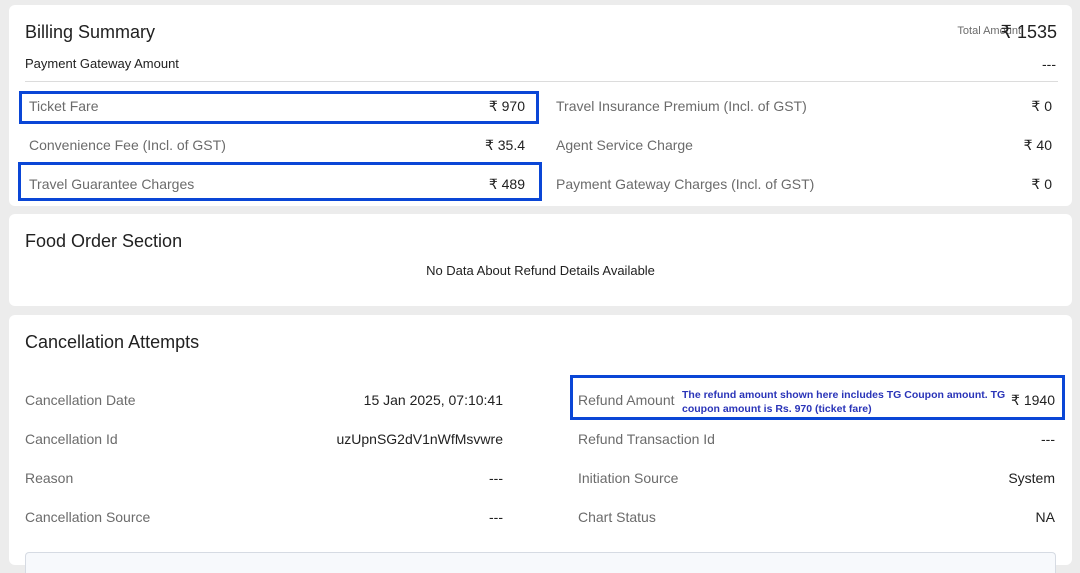  What do you see at coordinates (49, 478) in the screenshot?
I see `reason-label: Reason` at bounding box center [49, 478].